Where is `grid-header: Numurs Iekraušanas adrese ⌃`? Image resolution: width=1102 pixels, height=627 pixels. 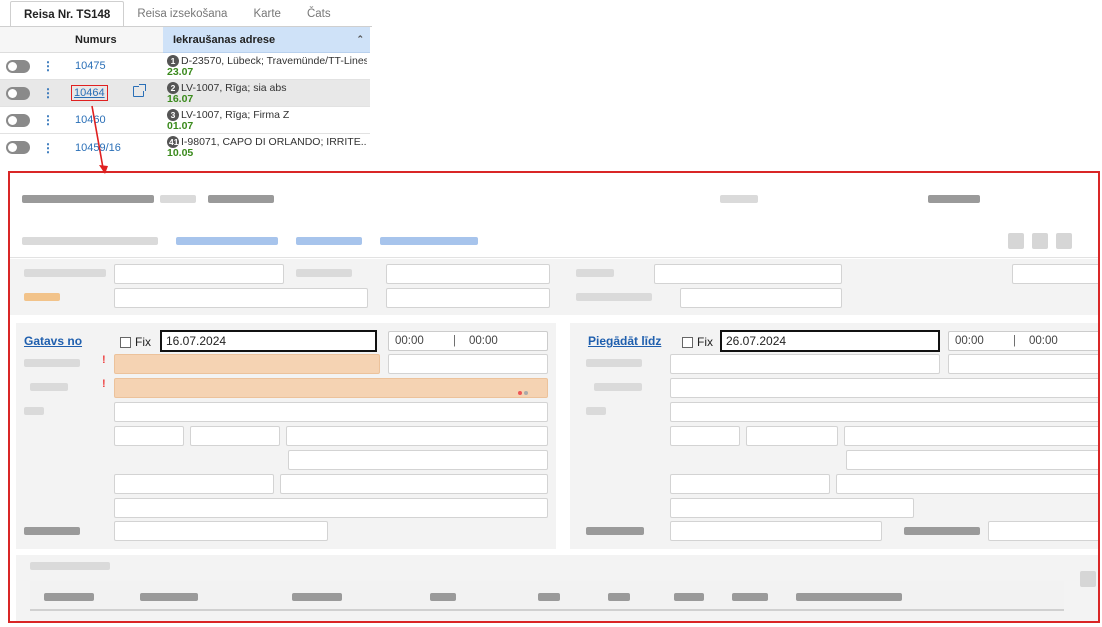 grid-header: Numurs Iekraušanas adrese ⌃ is located at coordinates (185, 40).